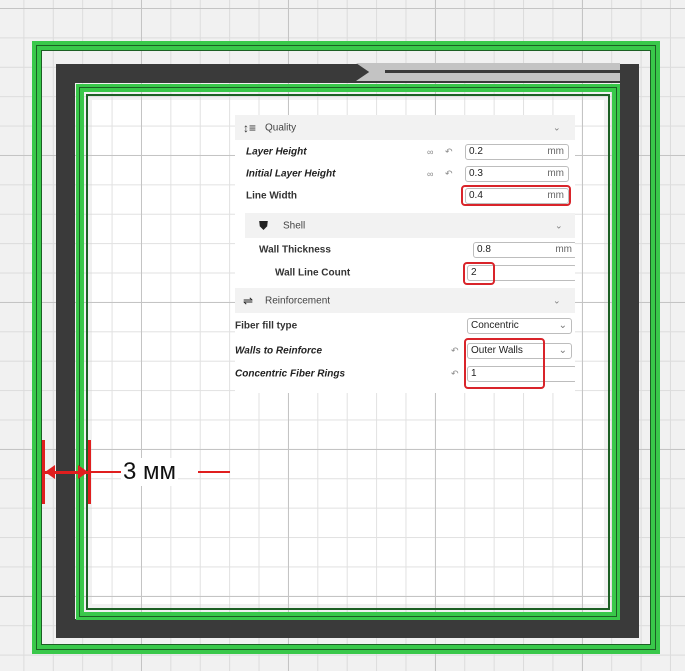 This screenshot has width=685, height=671. Describe the element at coordinates (279, 351) in the screenshot. I see `setting-label: Walls to Reinforce` at that location.